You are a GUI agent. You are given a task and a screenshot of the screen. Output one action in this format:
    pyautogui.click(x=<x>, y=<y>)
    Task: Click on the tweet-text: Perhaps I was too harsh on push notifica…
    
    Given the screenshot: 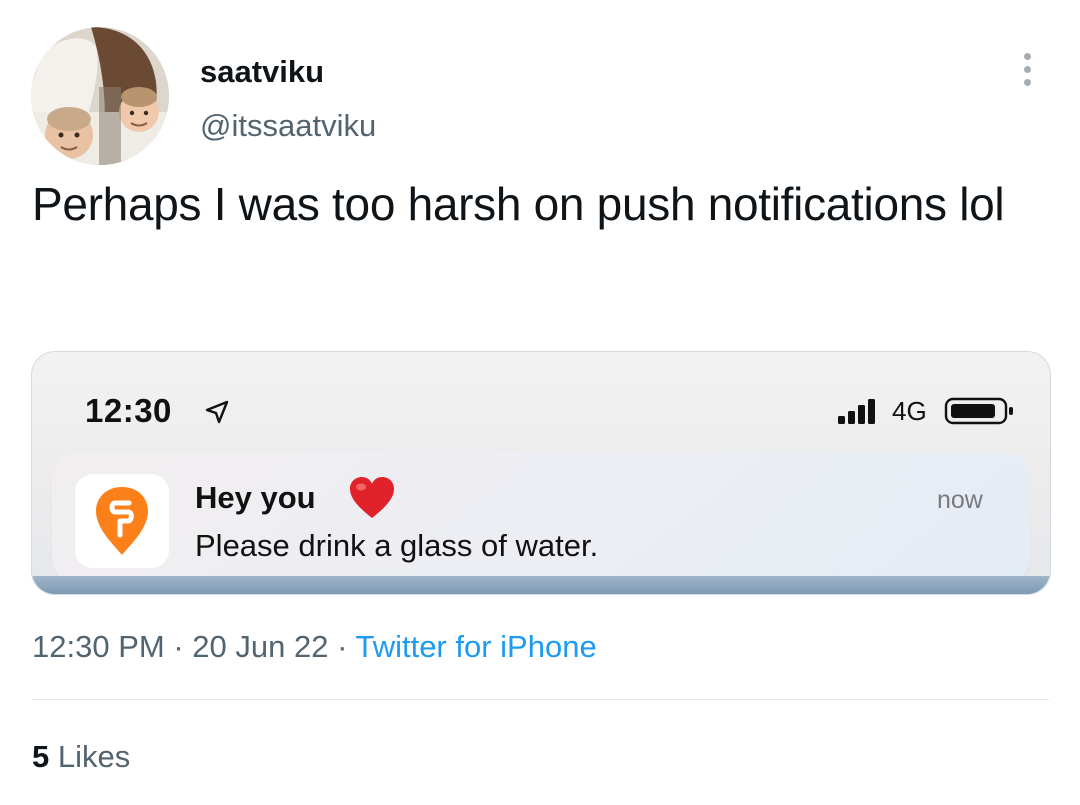 What is the action you would take?
    pyautogui.click(x=518, y=204)
    